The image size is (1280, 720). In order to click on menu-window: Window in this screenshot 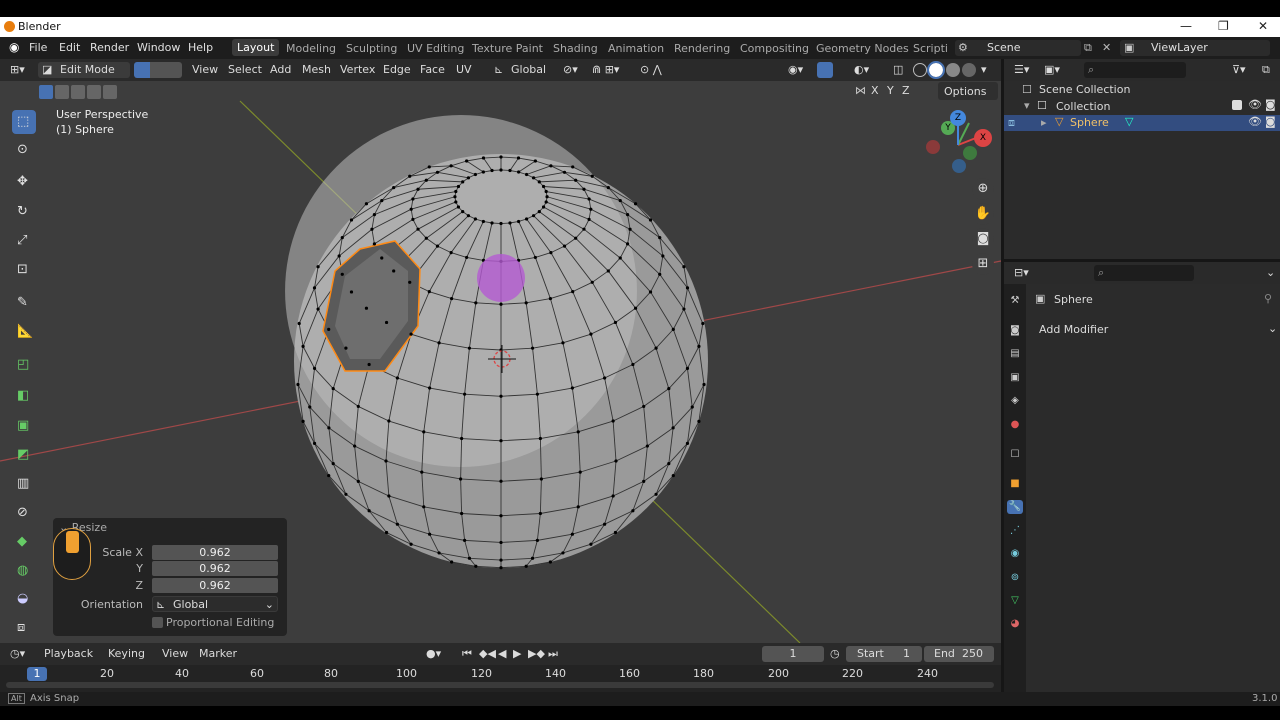, I will do `click(158, 47)`.